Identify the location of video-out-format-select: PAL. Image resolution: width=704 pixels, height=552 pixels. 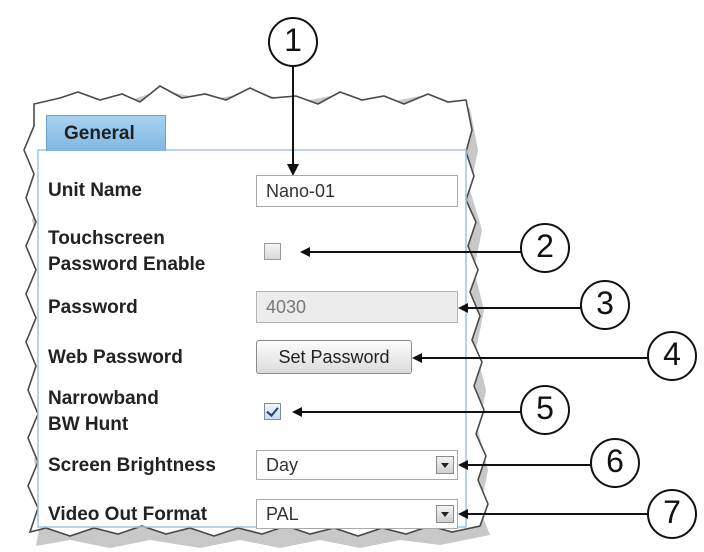
(357, 514).